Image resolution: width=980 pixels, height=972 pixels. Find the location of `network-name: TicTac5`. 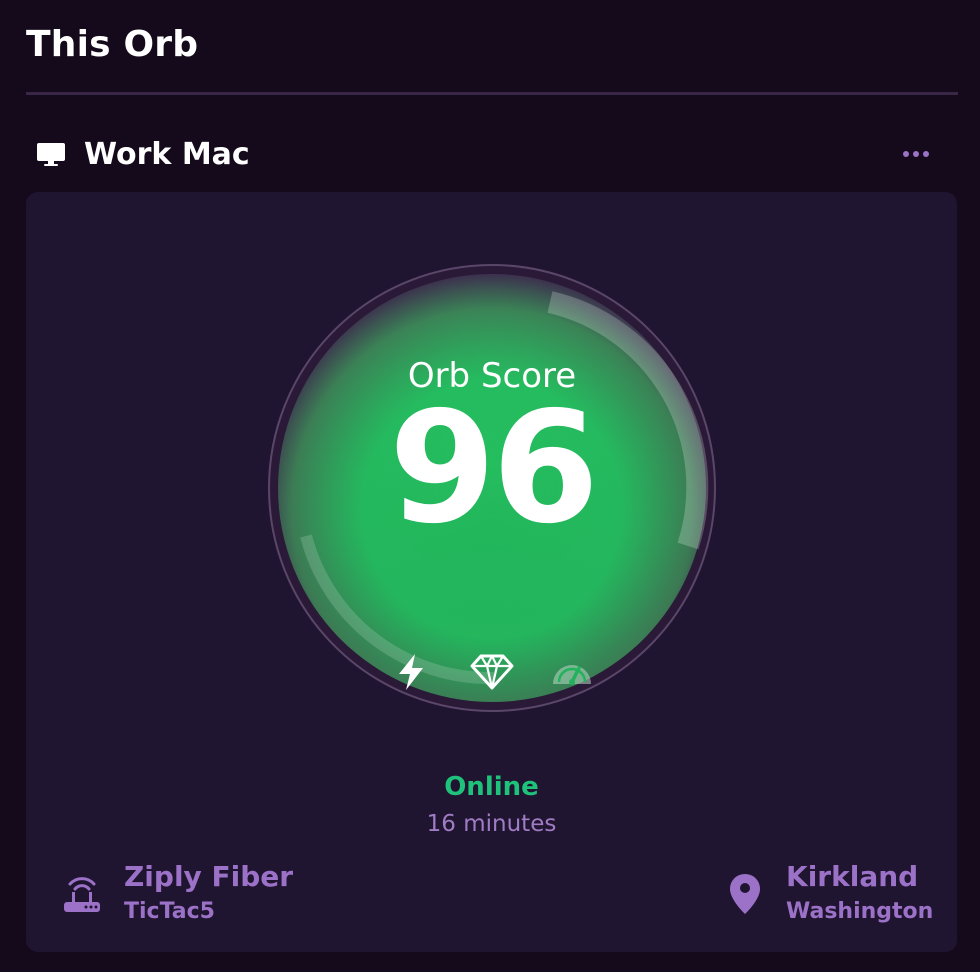

network-name: TicTac5 is located at coordinates (169, 911).